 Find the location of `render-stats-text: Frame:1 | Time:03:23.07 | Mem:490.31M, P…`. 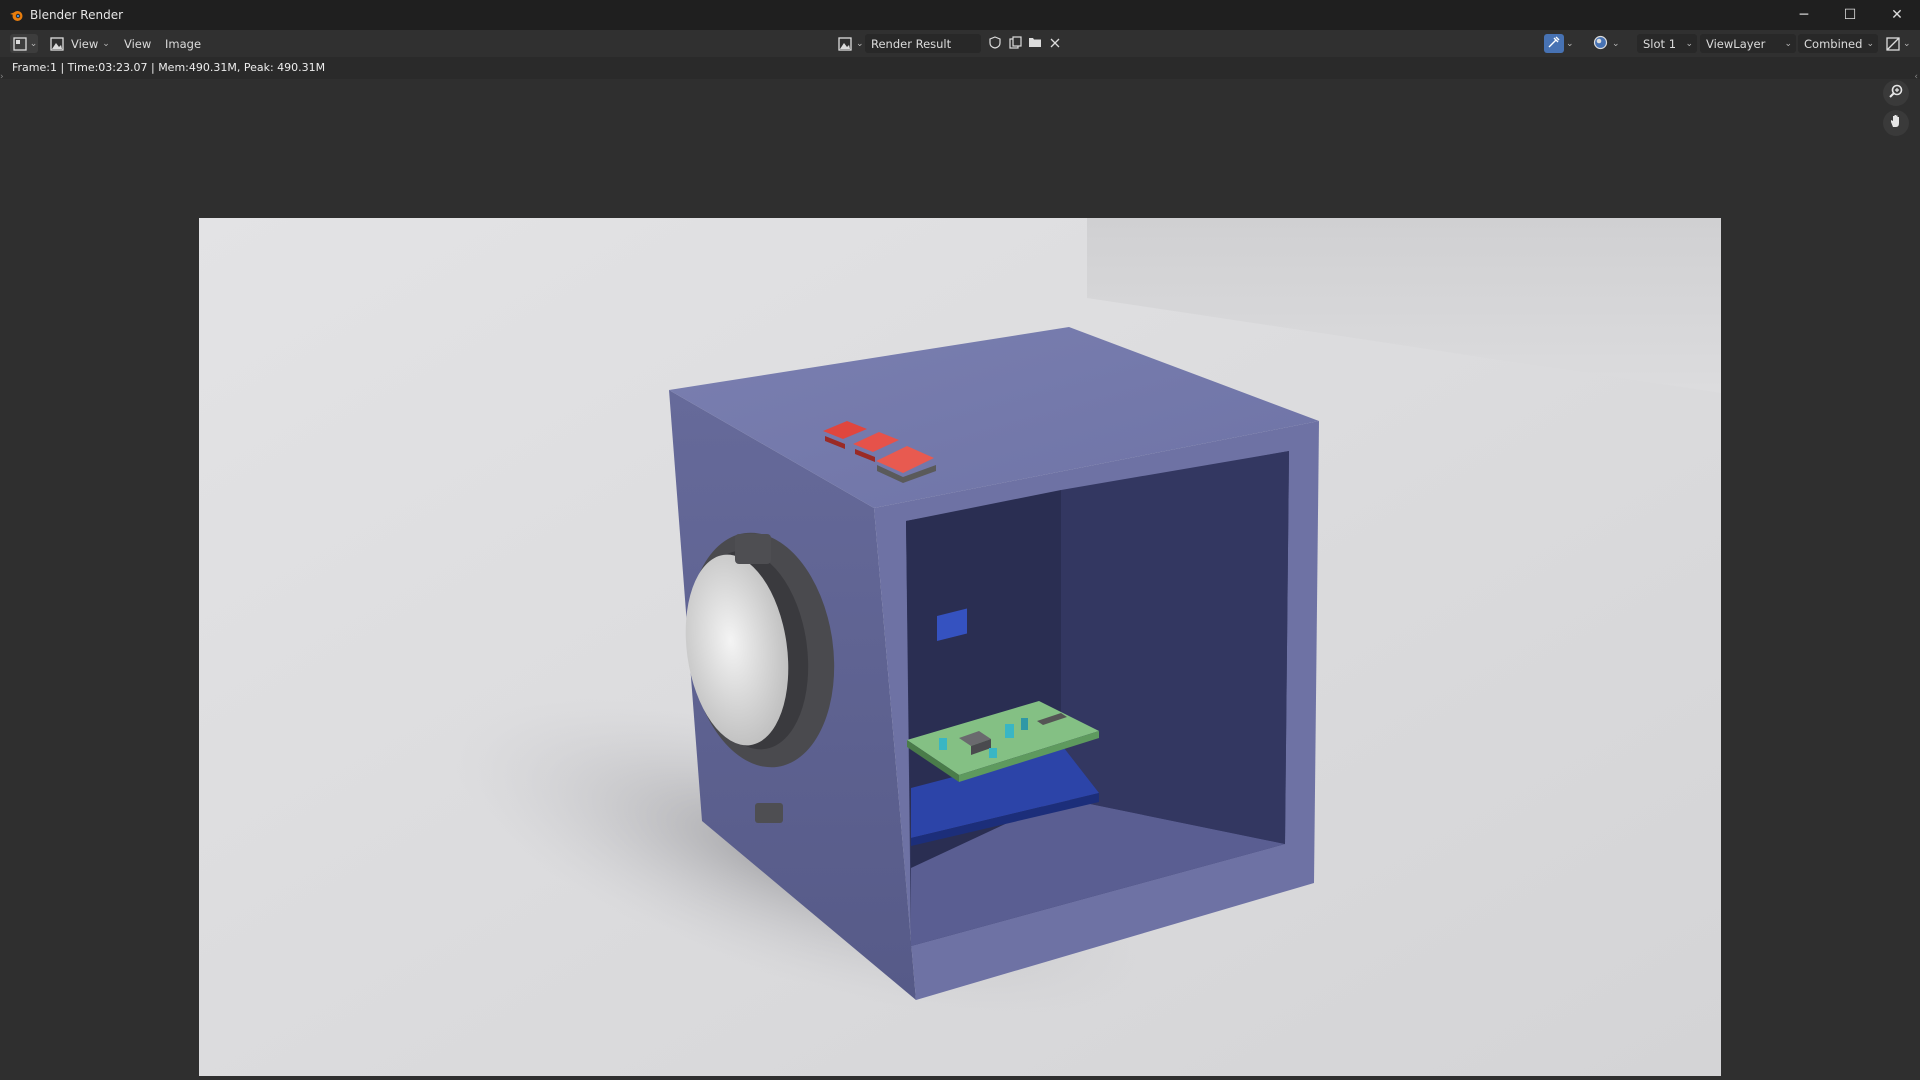

render-stats-text: Frame:1 | Time:03:23.07 | Mem:490.31M, P… is located at coordinates (169, 67).